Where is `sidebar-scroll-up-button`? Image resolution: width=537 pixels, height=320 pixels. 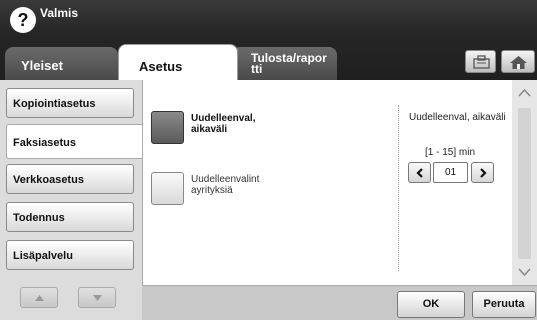 sidebar-scroll-up-button is located at coordinates (39, 297).